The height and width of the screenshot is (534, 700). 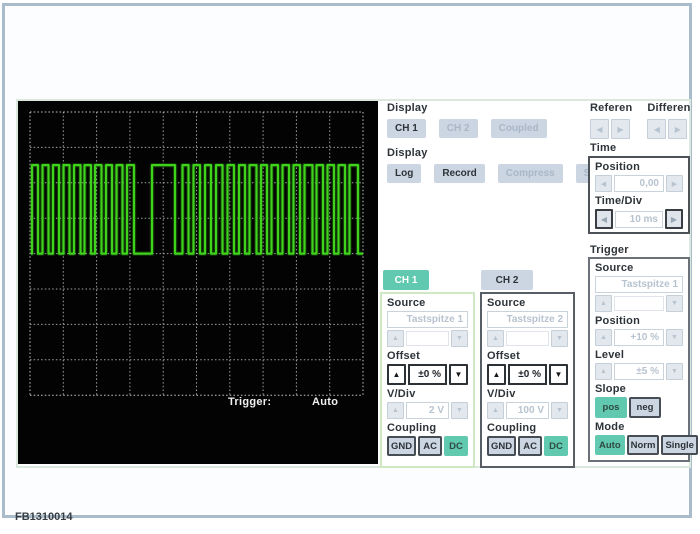 I want to click on ch2-coupling-dc-button: DC, so click(x=556, y=446).